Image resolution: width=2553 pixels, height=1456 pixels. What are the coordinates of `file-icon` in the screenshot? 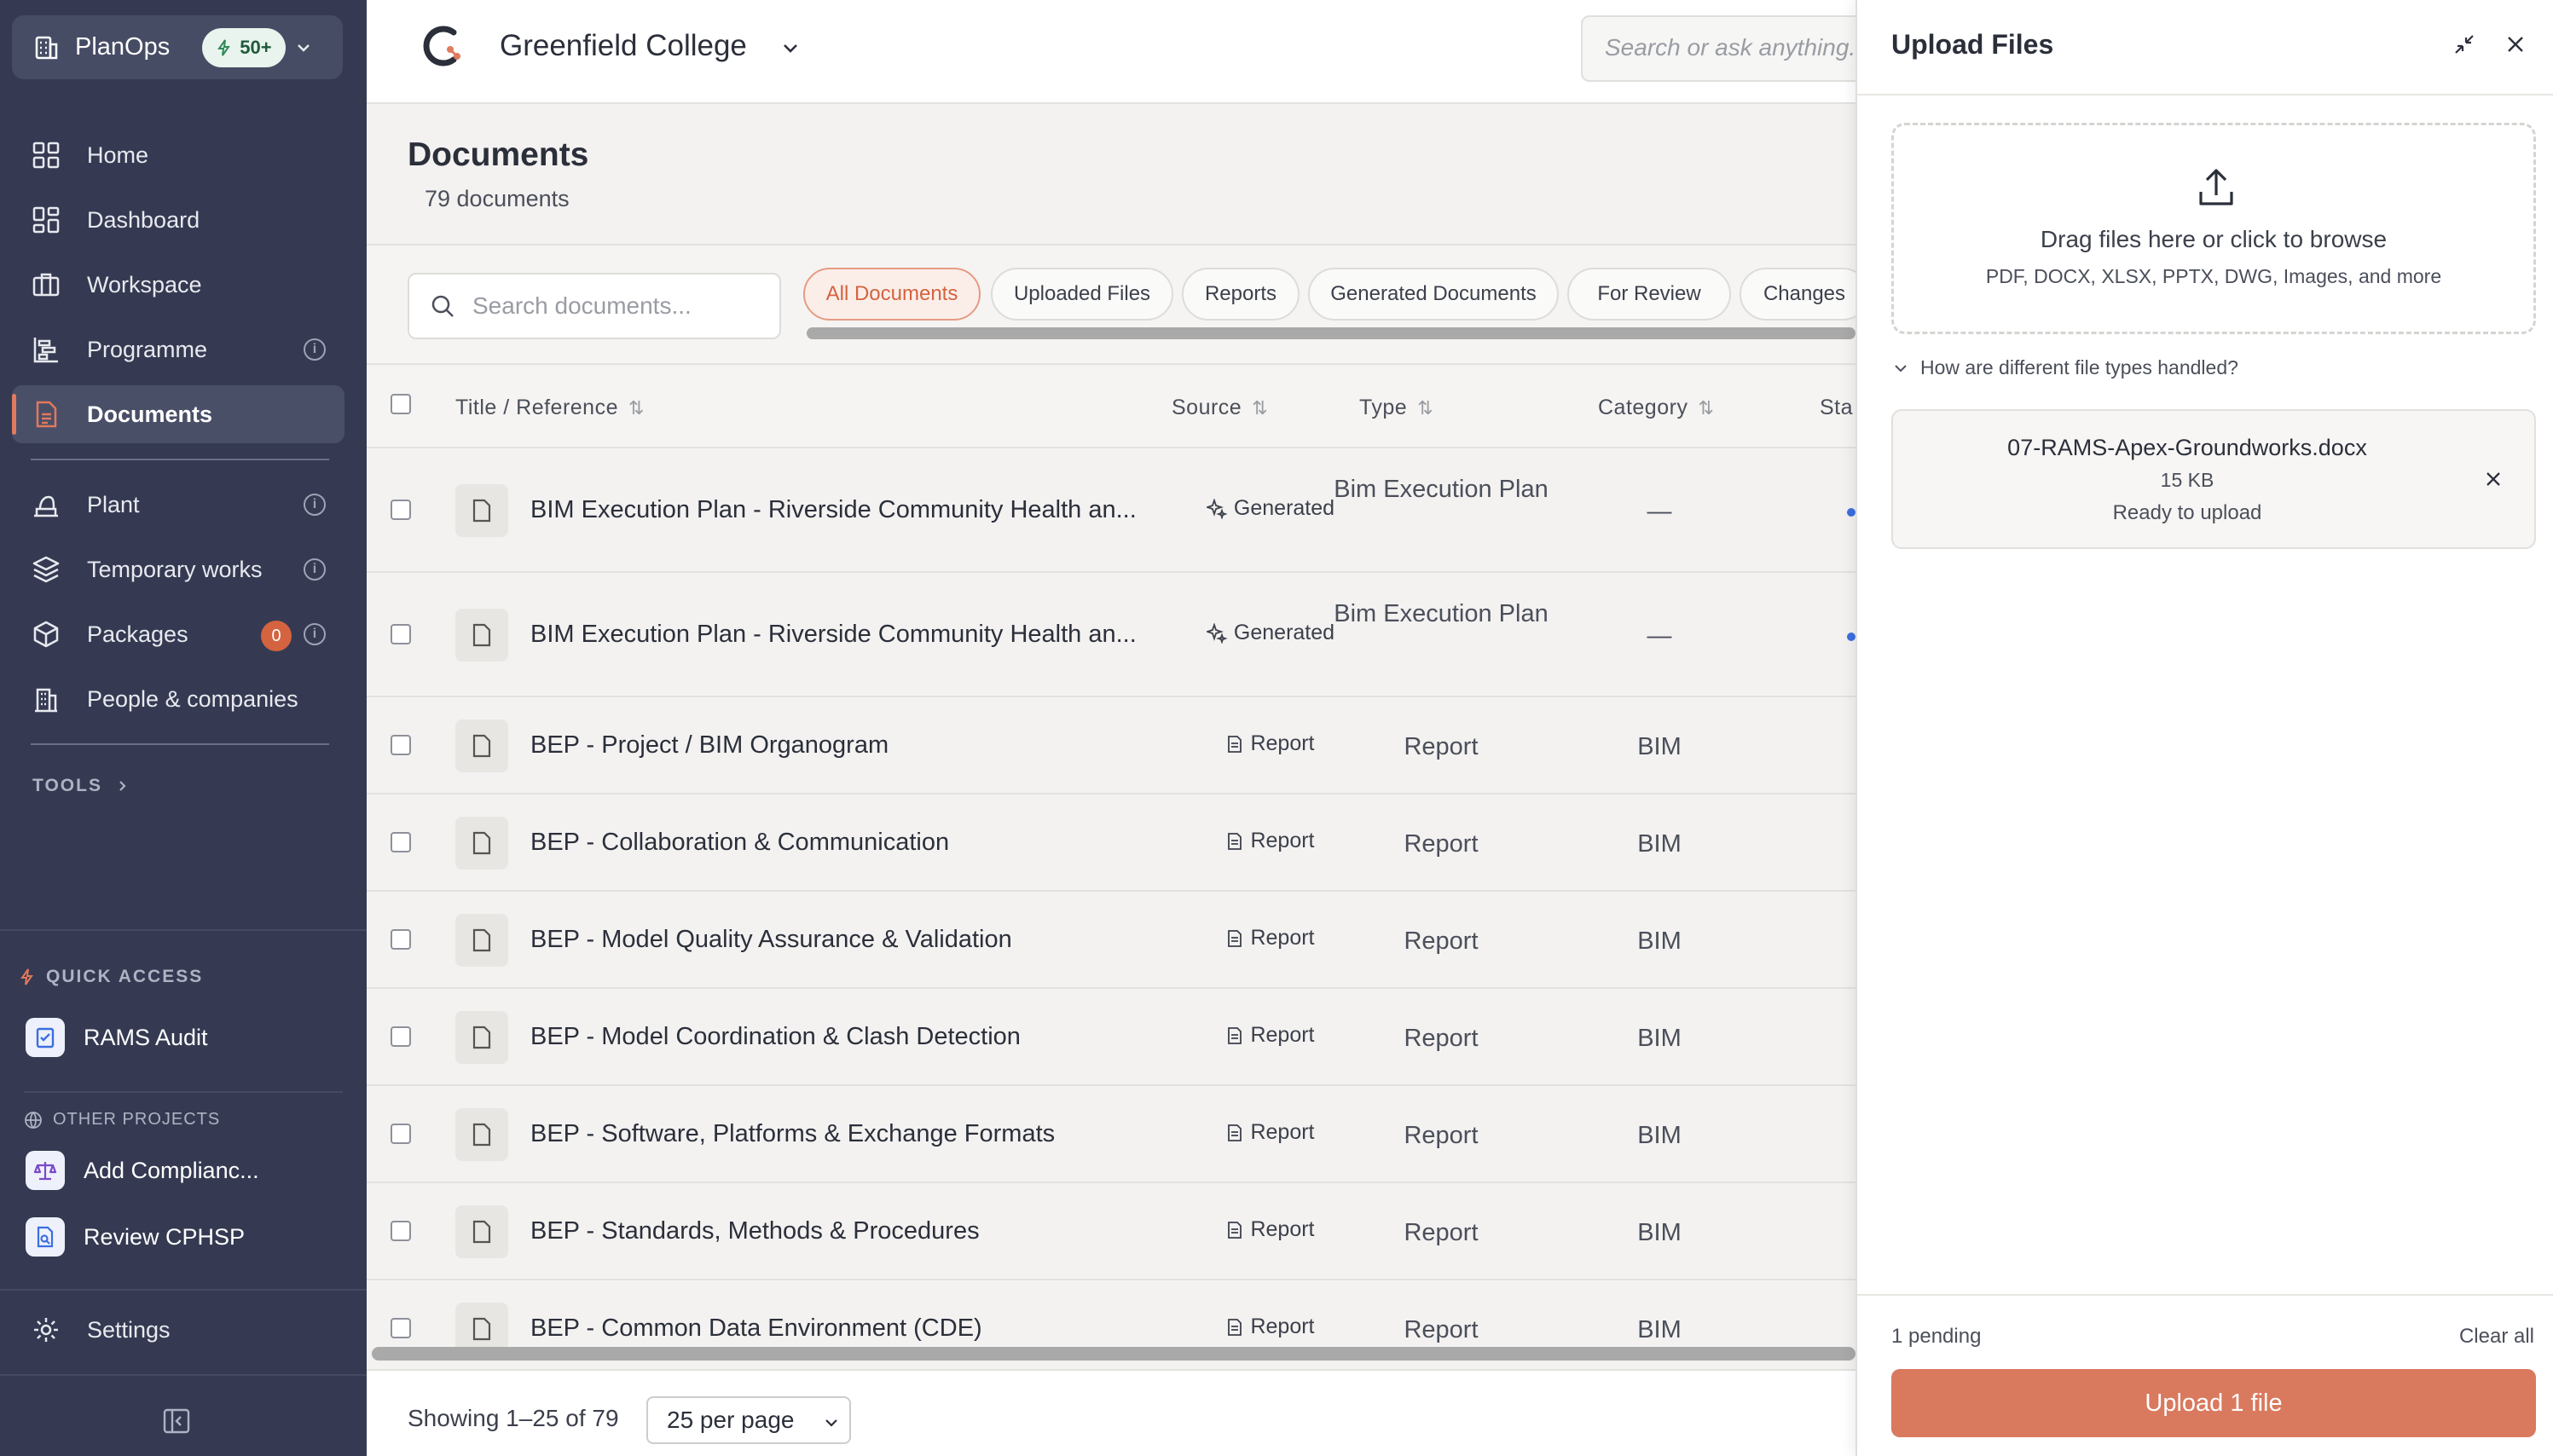 It's located at (482, 1134).